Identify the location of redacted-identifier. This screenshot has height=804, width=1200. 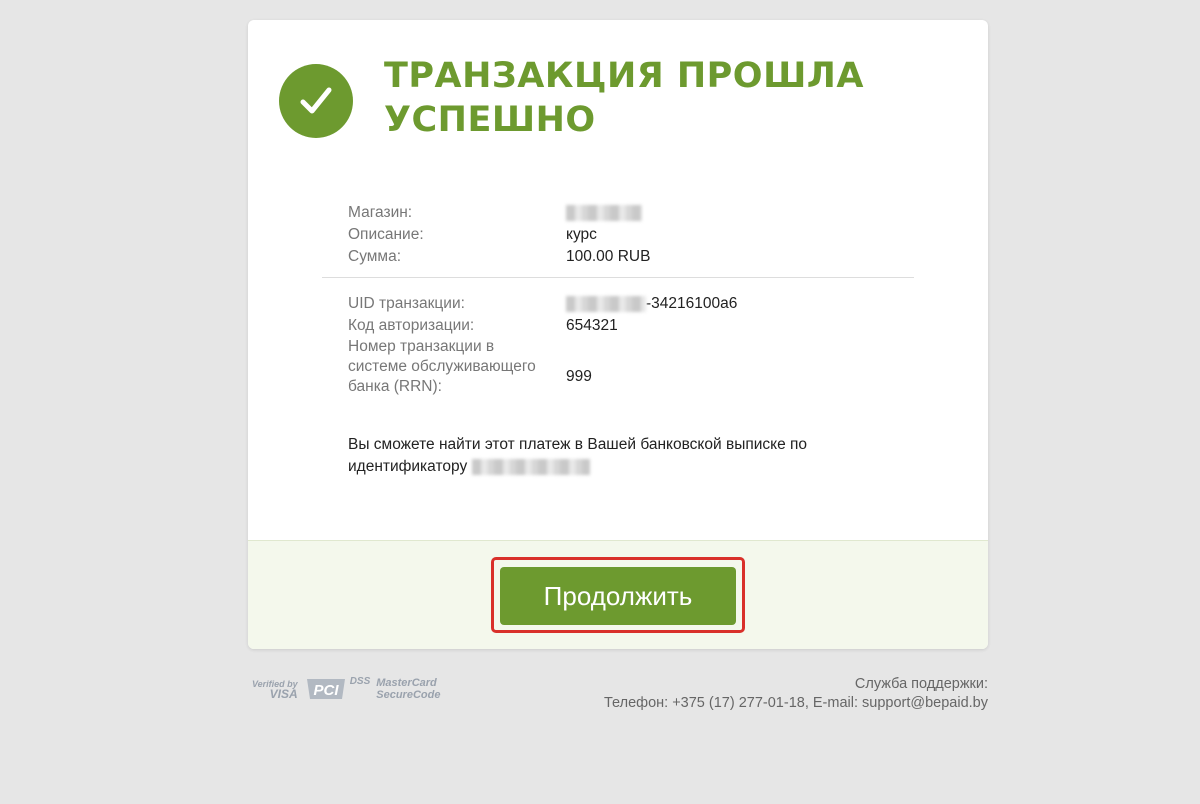
(530, 466).